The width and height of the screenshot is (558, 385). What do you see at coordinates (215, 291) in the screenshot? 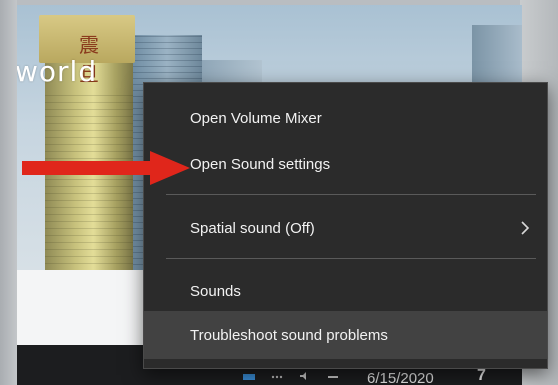
I see `menu-item-label: Sounds` at bounding box center [215, 291].